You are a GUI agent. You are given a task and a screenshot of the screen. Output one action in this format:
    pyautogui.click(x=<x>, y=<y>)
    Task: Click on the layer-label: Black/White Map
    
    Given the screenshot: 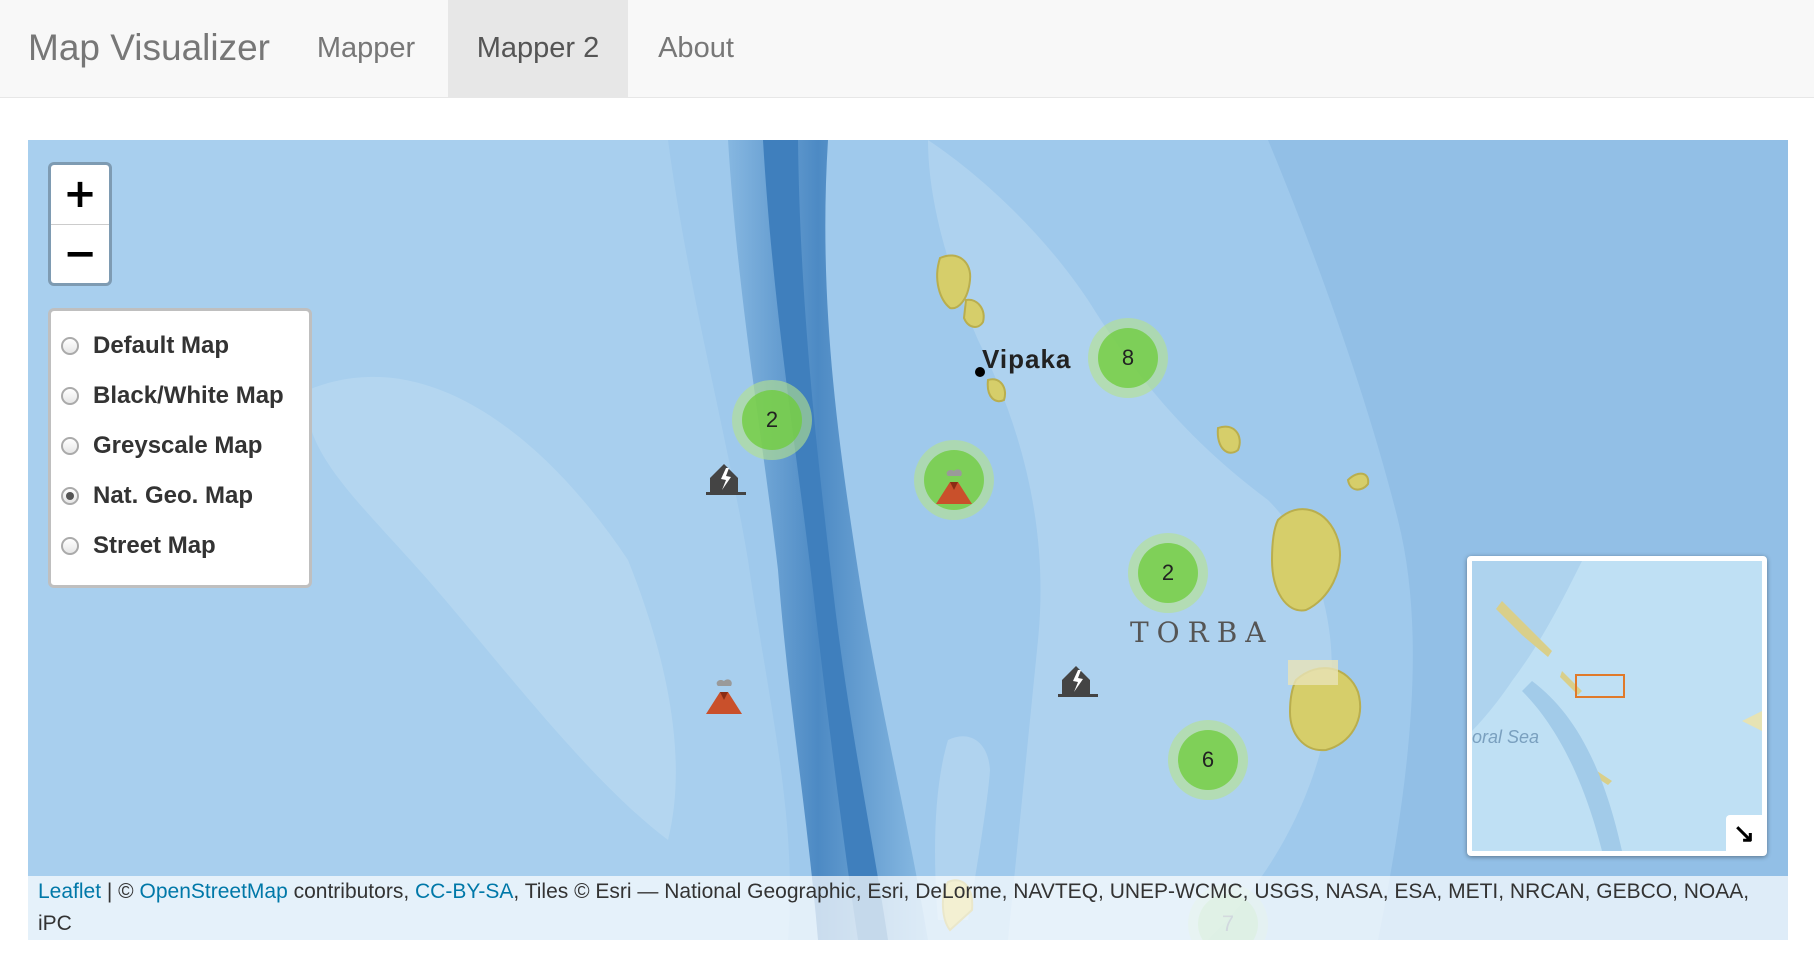 What is the action you would take?
    pyautogui.click(x=188, y=395)
    